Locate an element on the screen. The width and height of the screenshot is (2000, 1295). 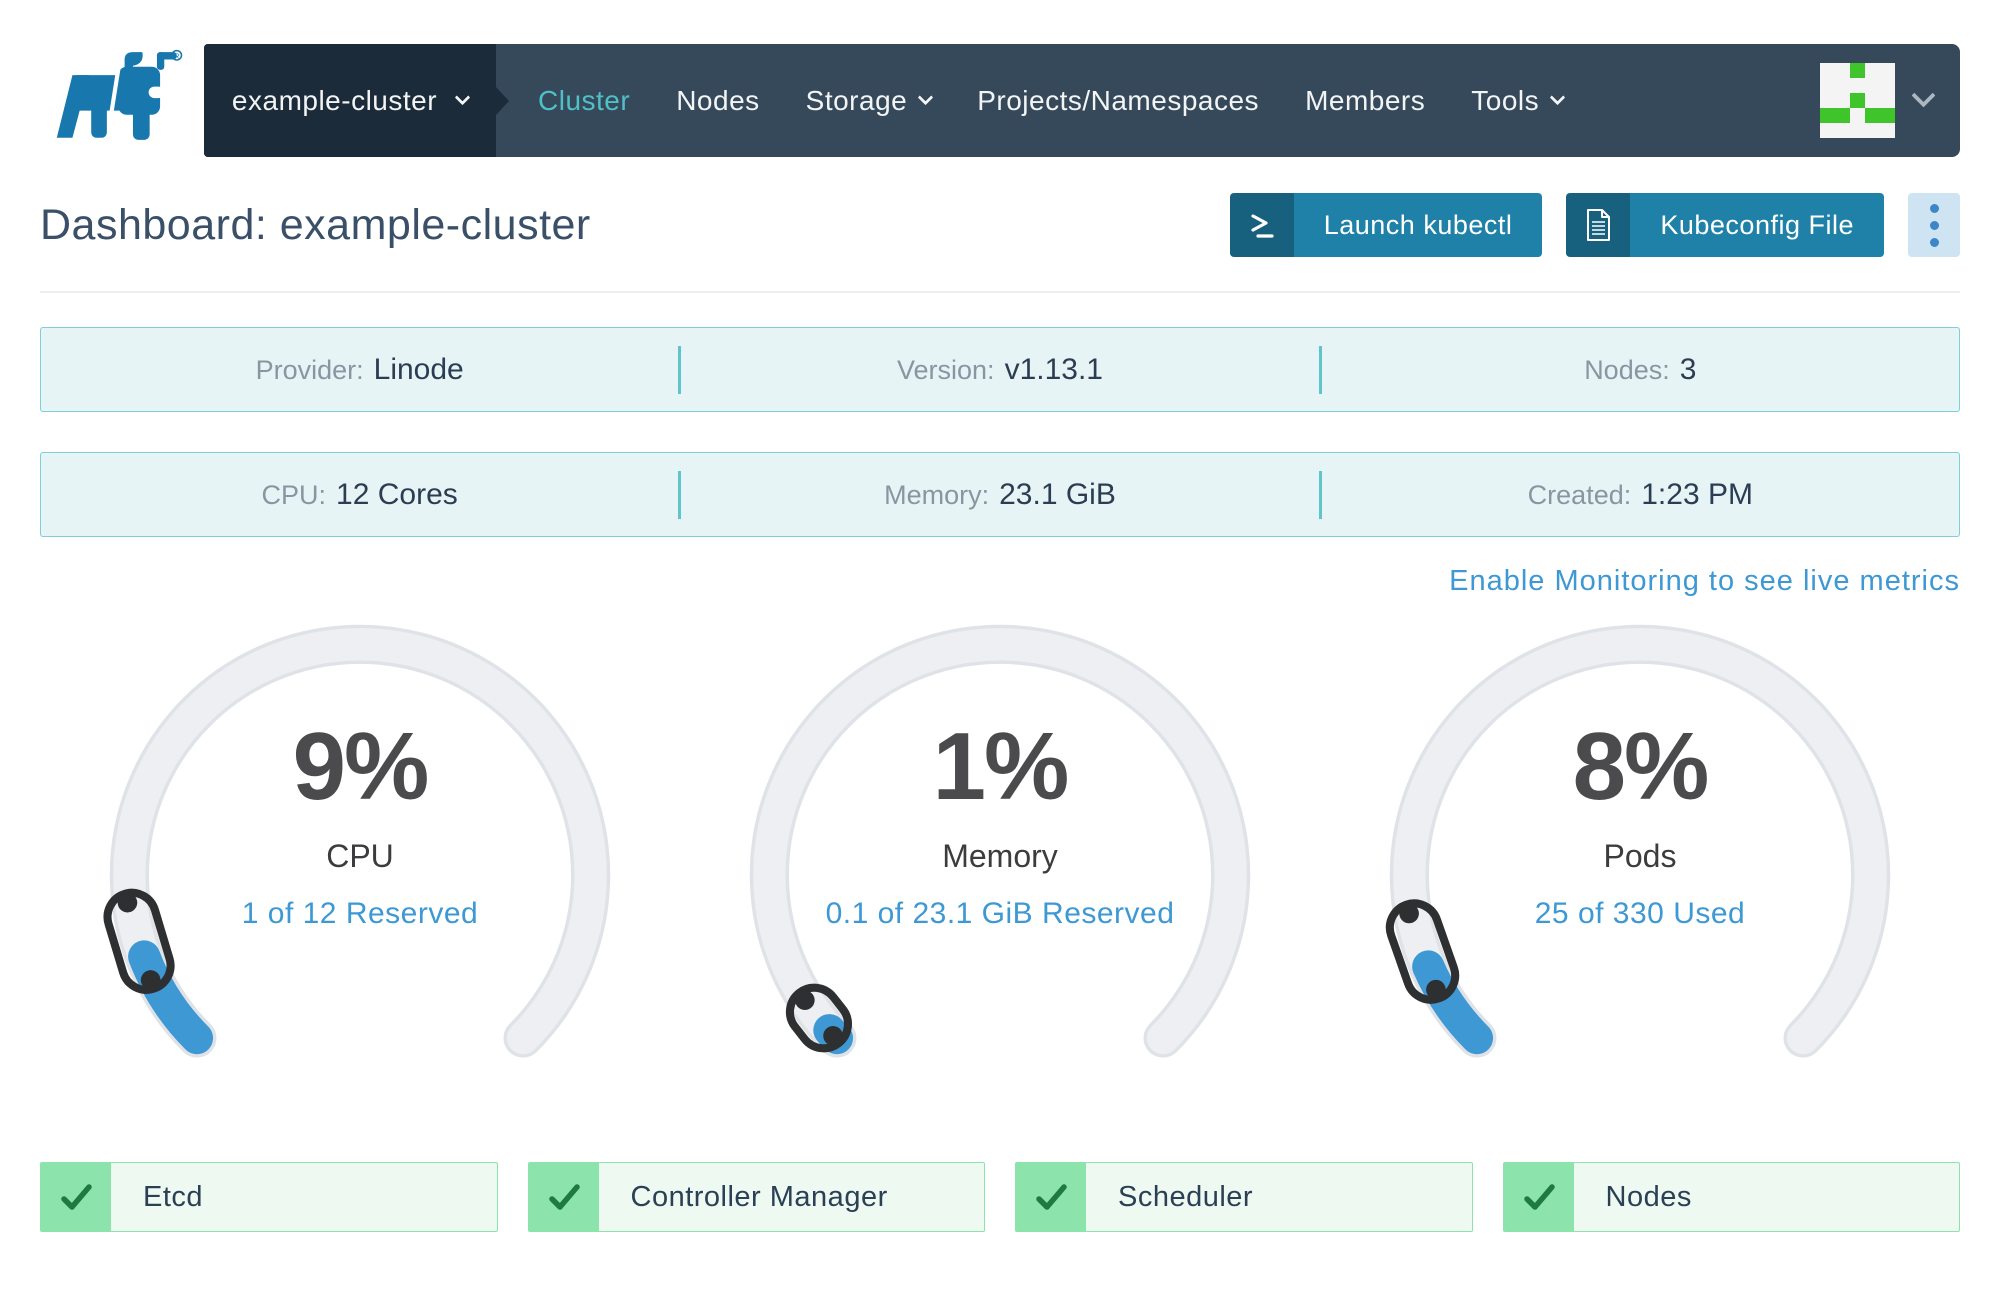
status-label: Controller Manager is located at coordinates (759, 1196).